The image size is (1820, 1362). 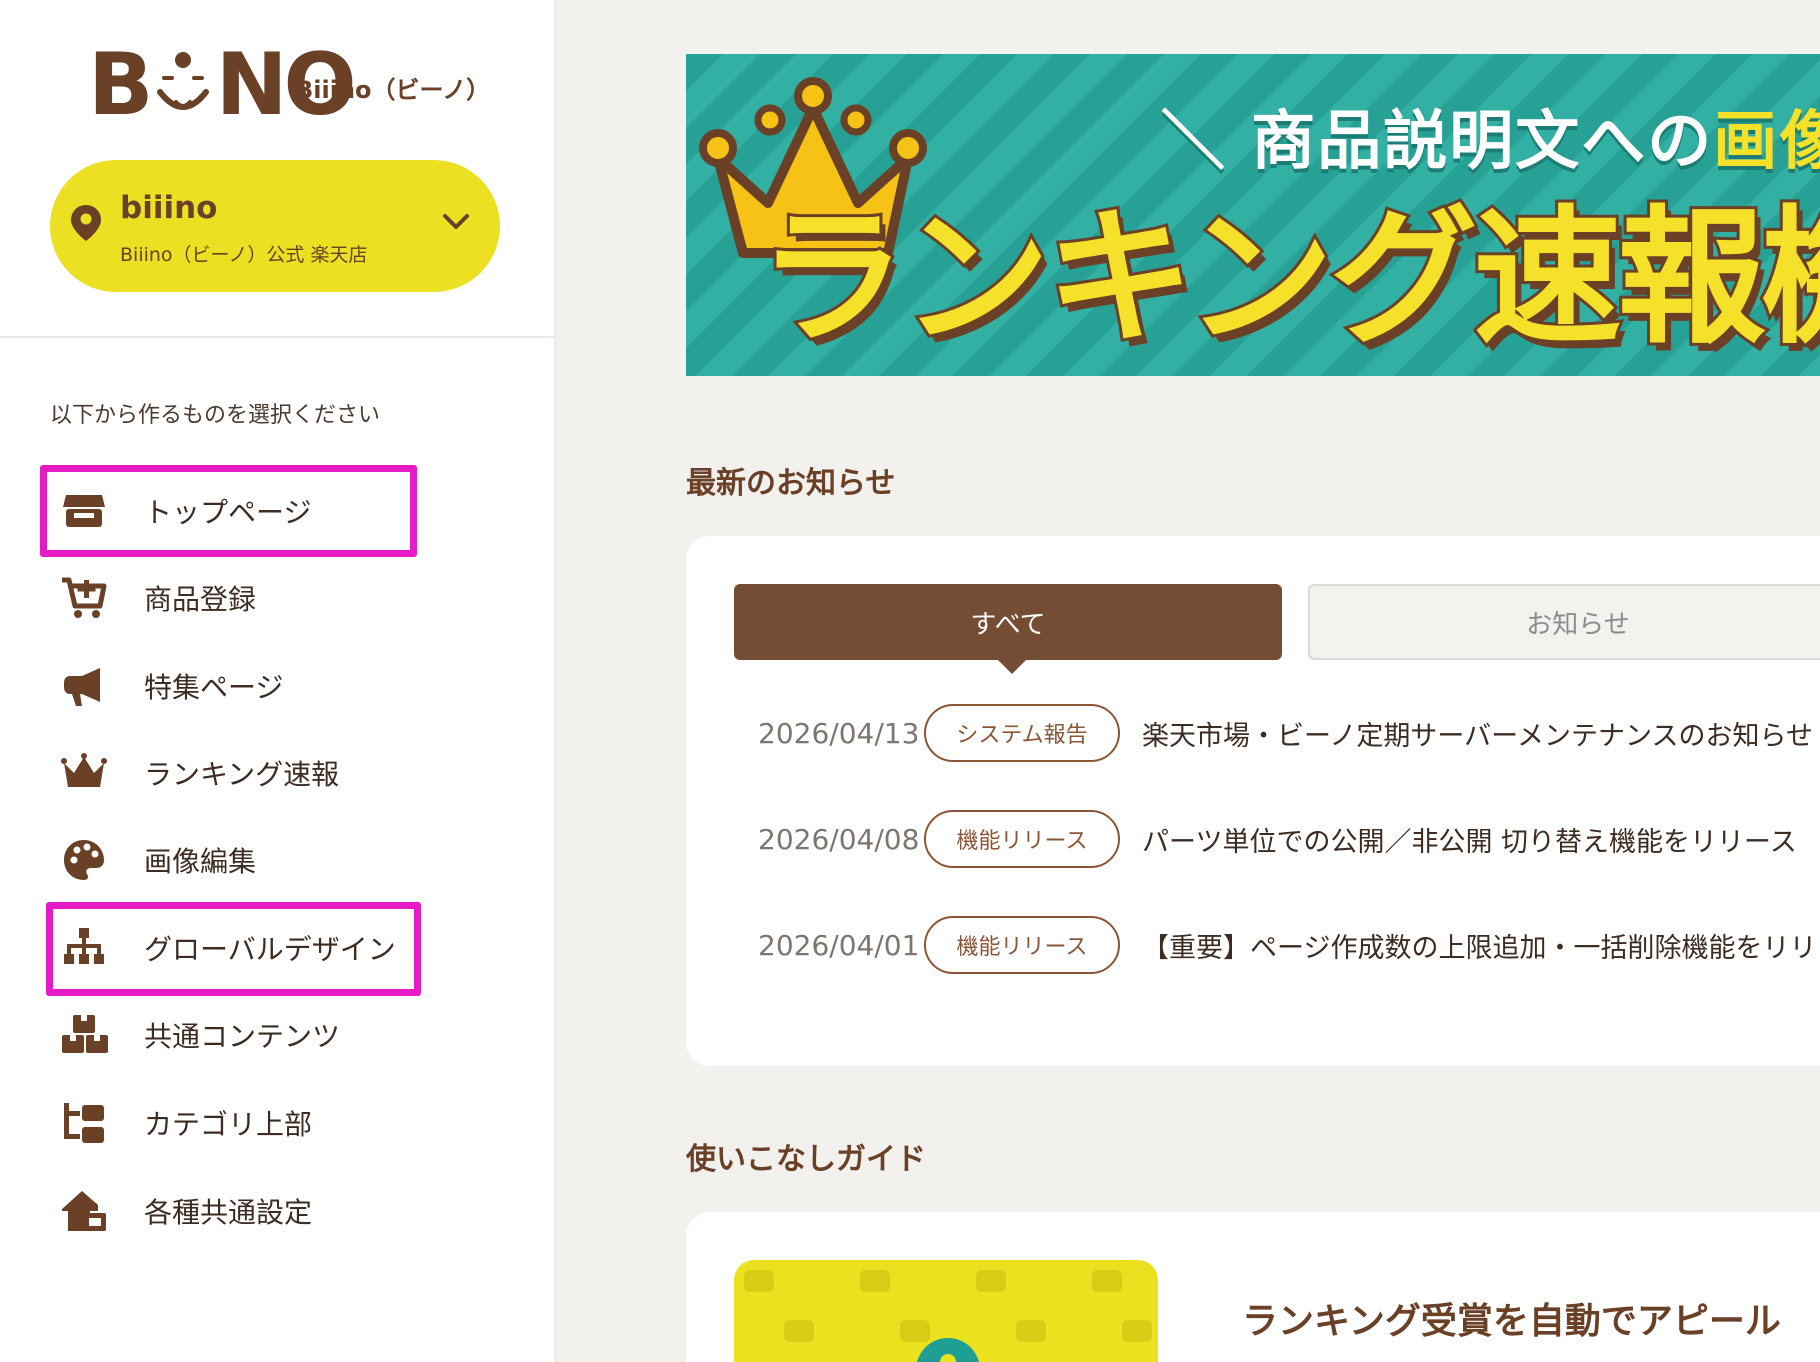 I want to click on boxes-icon, so click(x=91, y=1035).